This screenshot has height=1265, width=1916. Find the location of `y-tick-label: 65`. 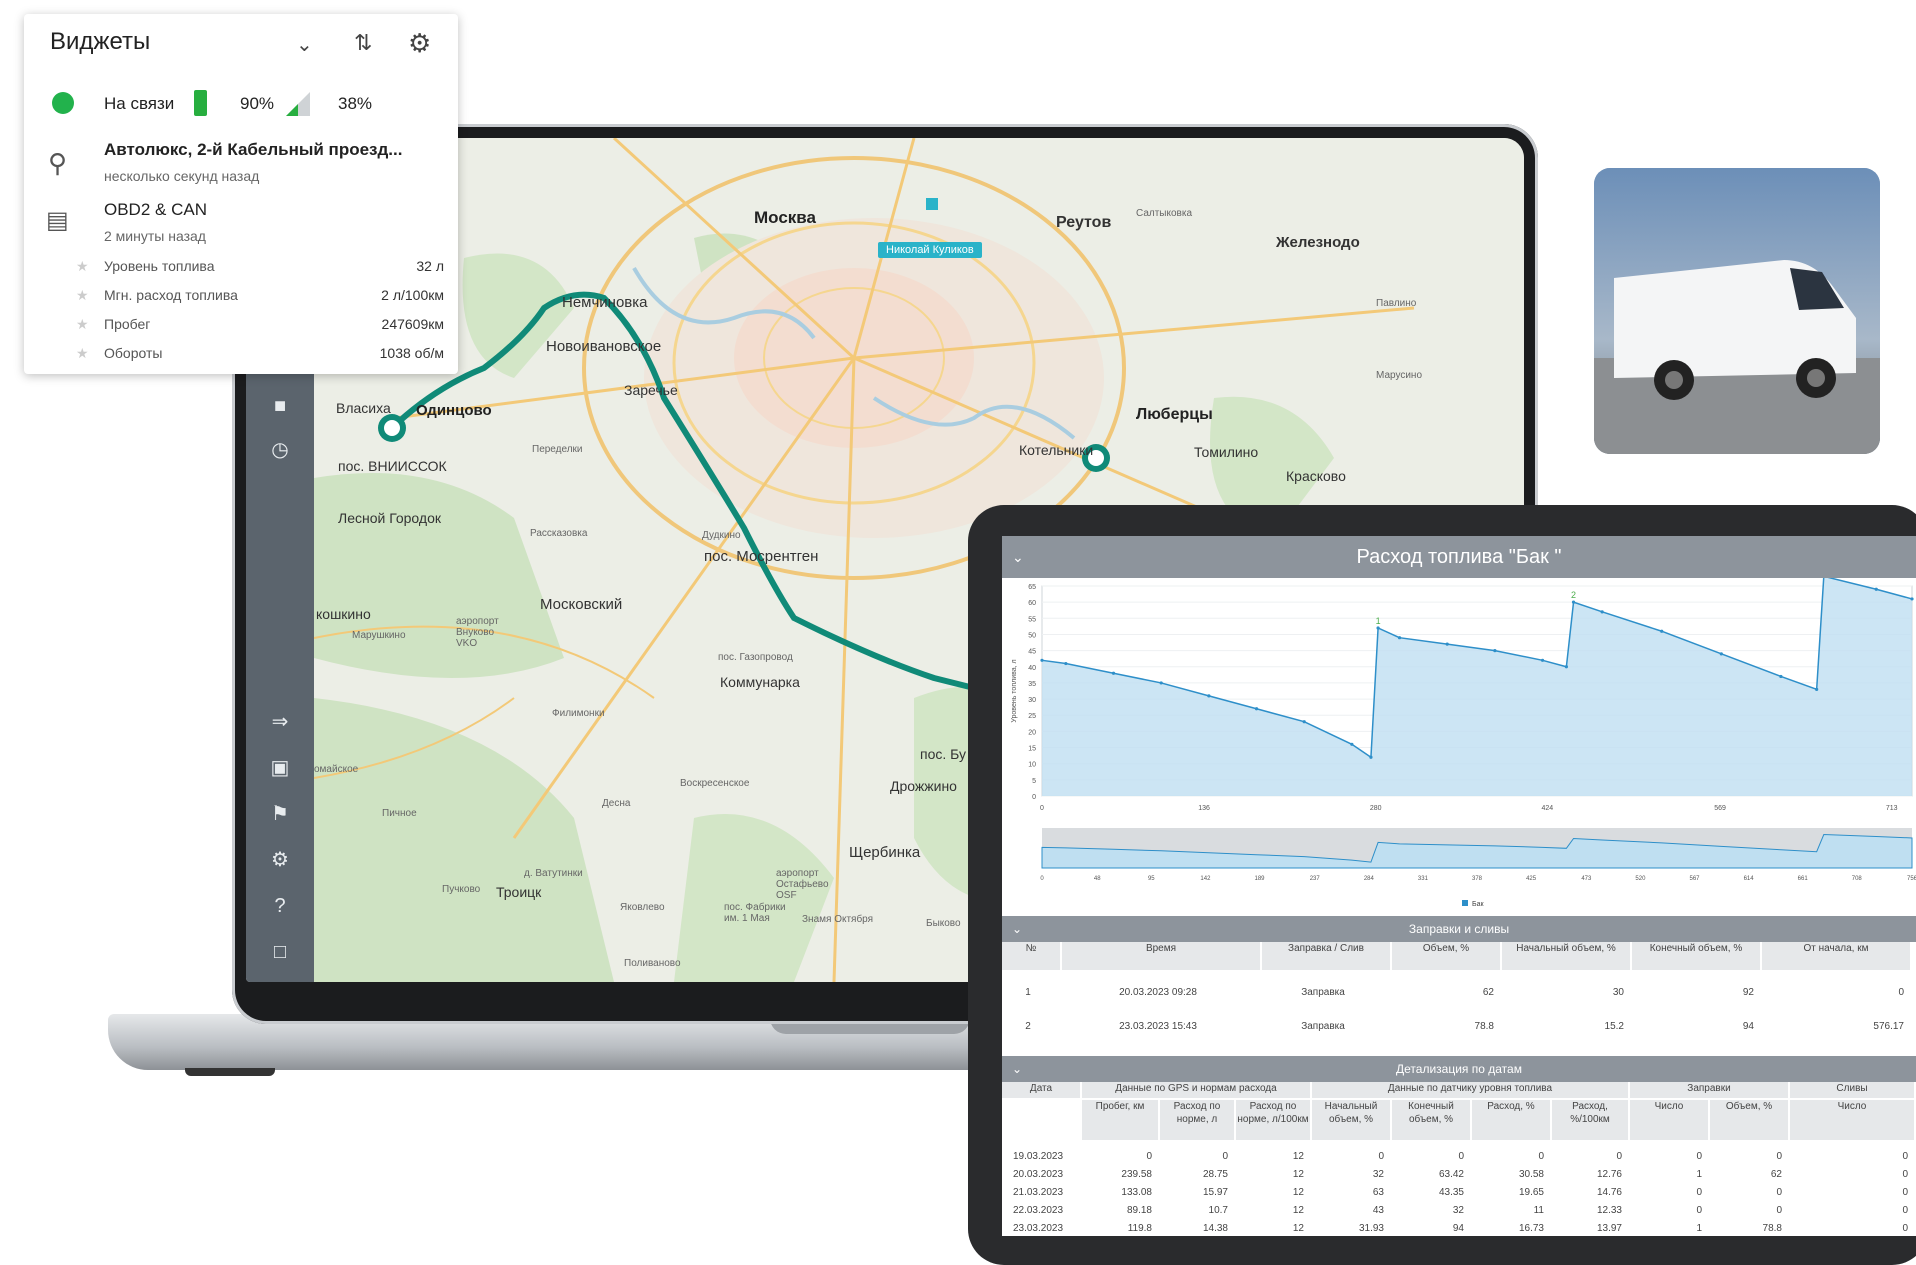

y-tick-label: 65 is located at coordinates (1032, 587).